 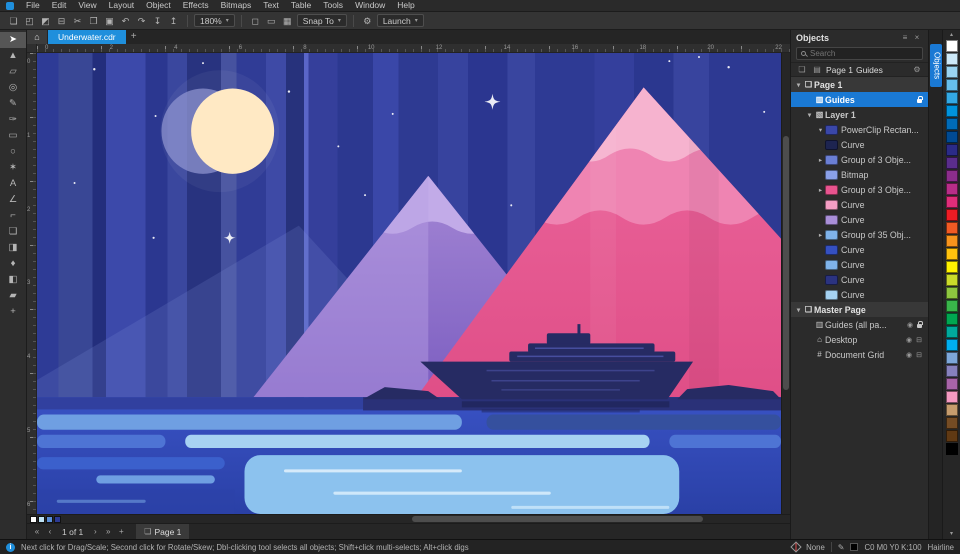 What do you see at coordinates (859, 84) in the screenshot?
I see `tree-row: ▾ ❏ Page 1` at bounding box center [859, 84].